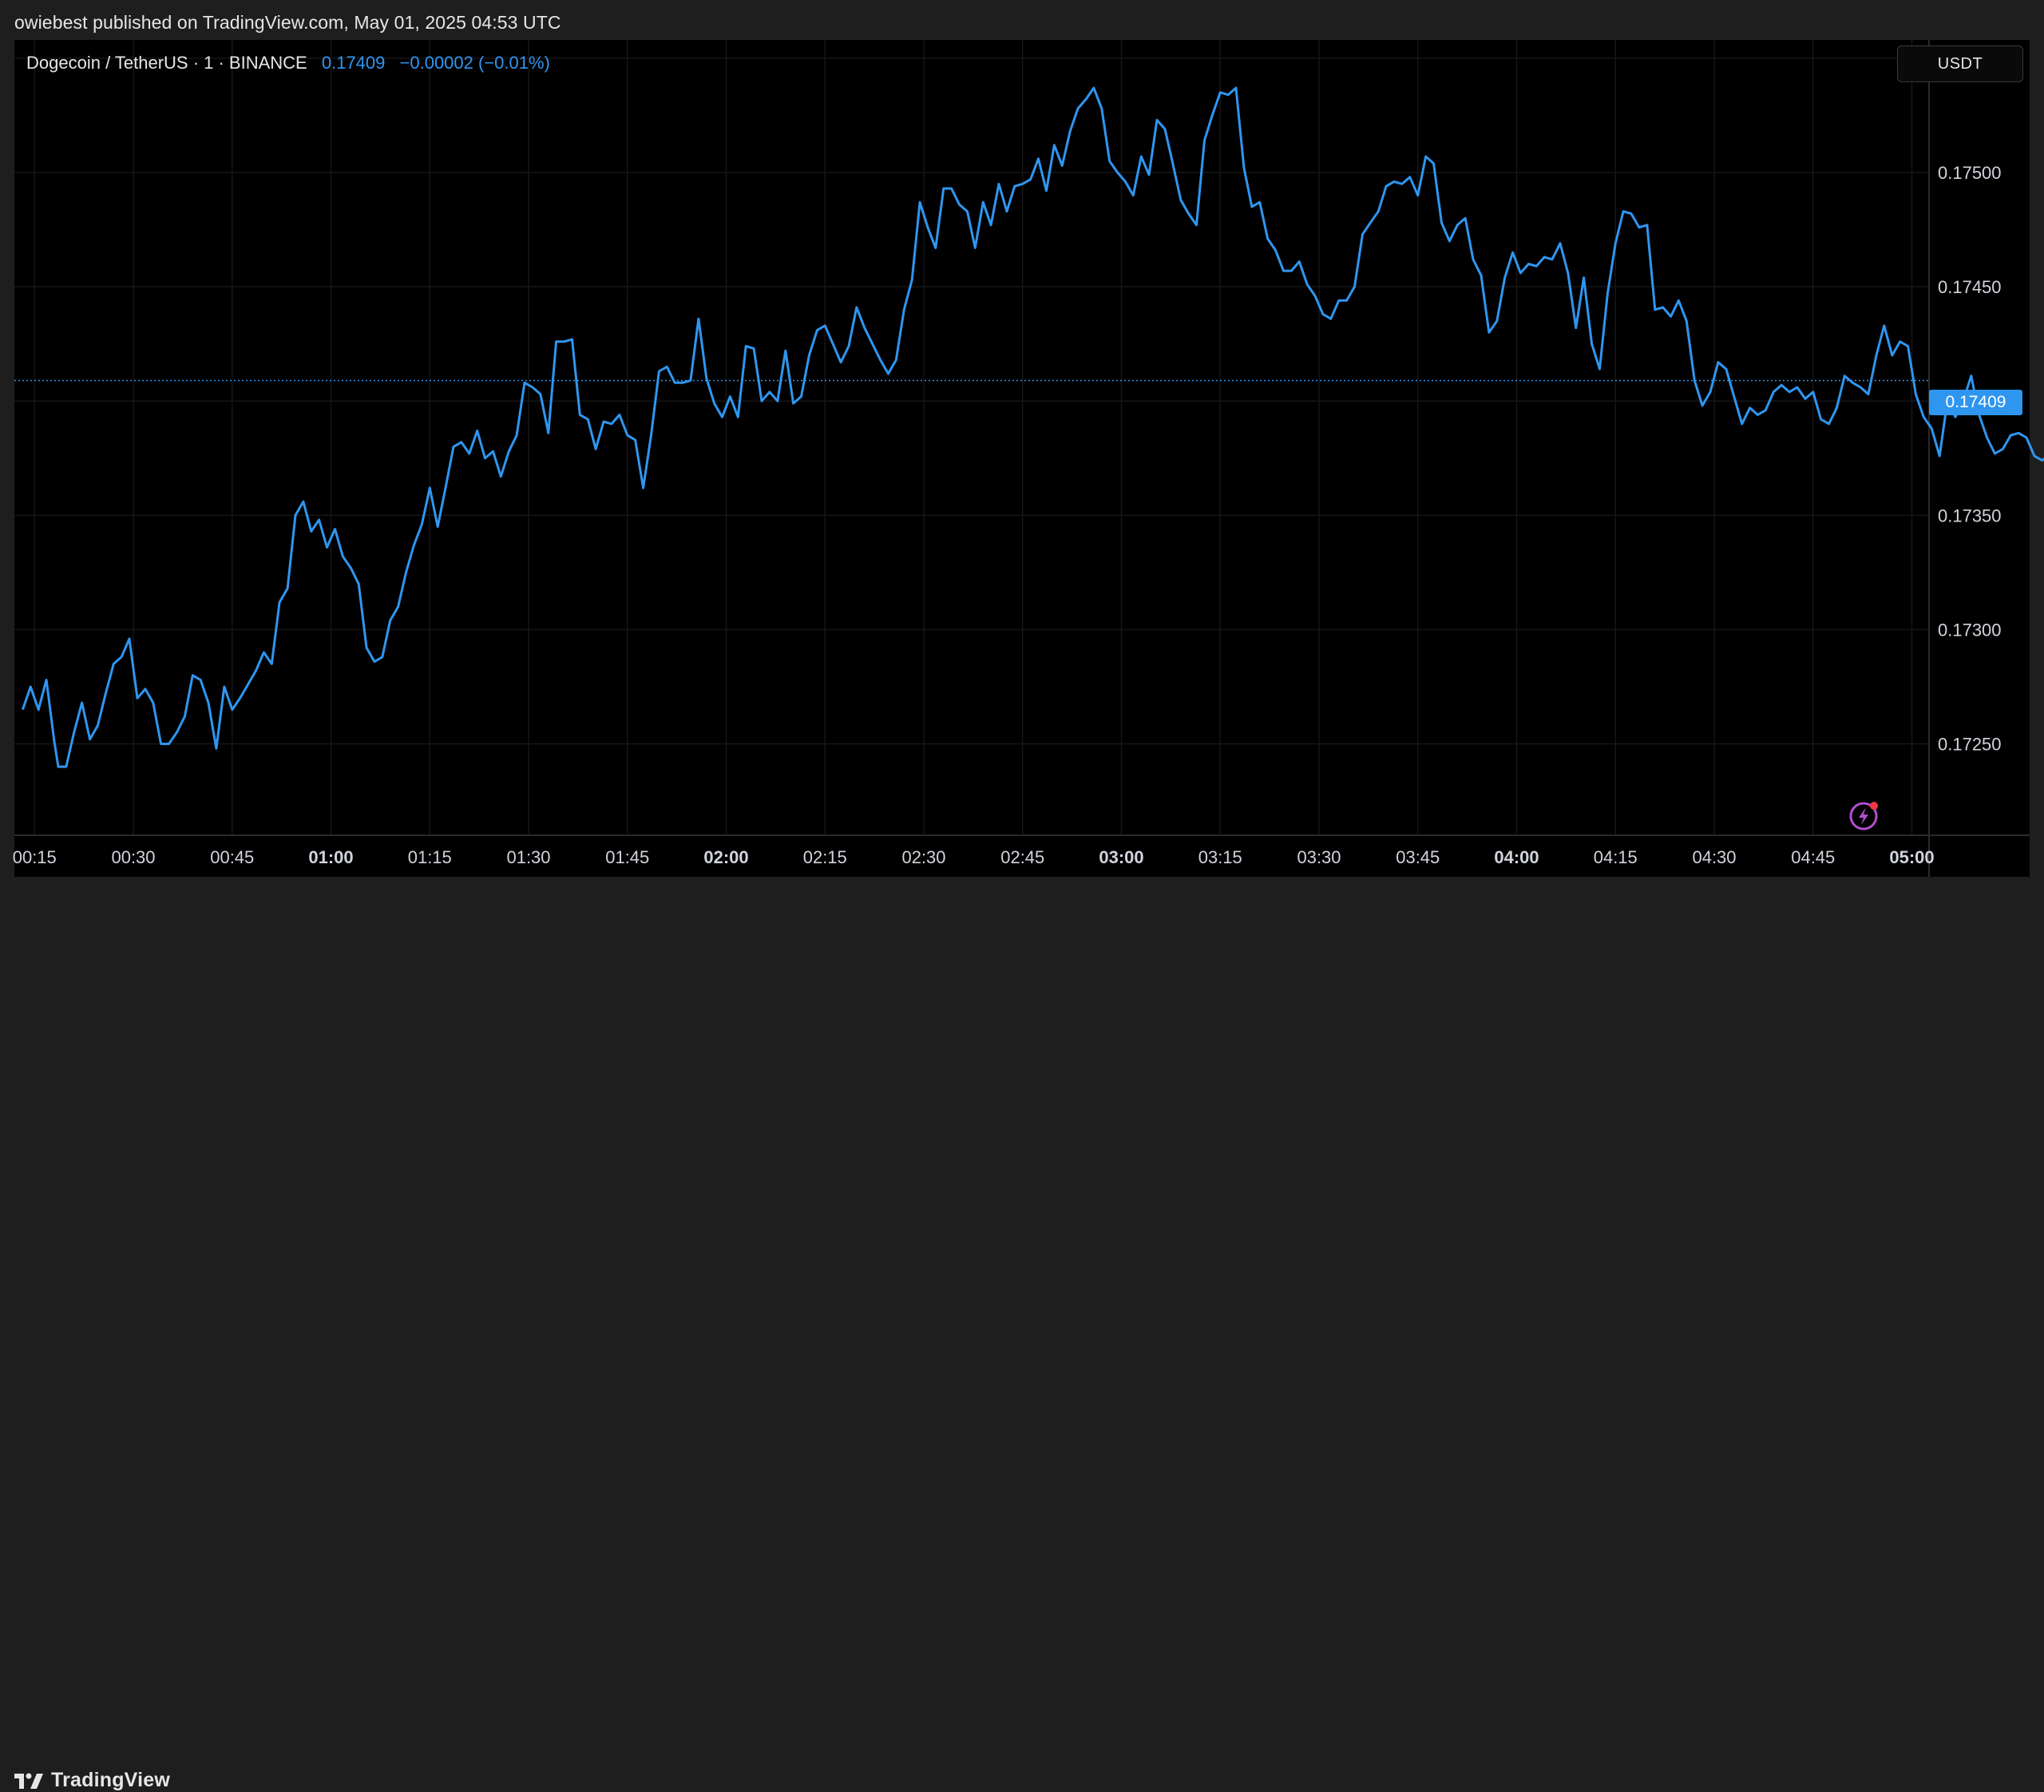 This screenshot has height=1792, width=2044. What do you see at coordinates (330, 857) in the screenshot?
I see `x-tick-label: 01:00` at bounding box center [330, 857].